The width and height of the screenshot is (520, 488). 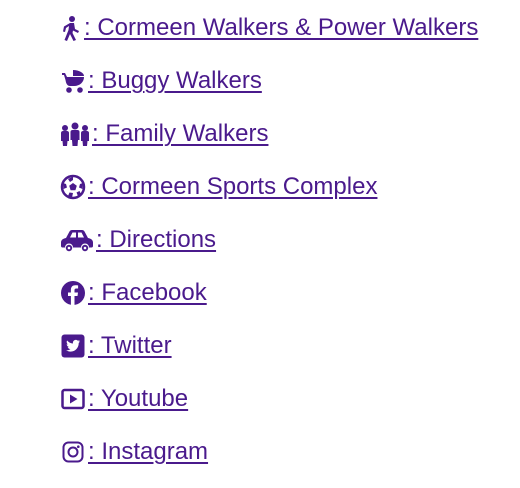 What do you see at coordinates (175, 80) in the screenshot?
I see `buggy-walkers-link-label: : Buggy Walkers` at bounding box center [175, 80].